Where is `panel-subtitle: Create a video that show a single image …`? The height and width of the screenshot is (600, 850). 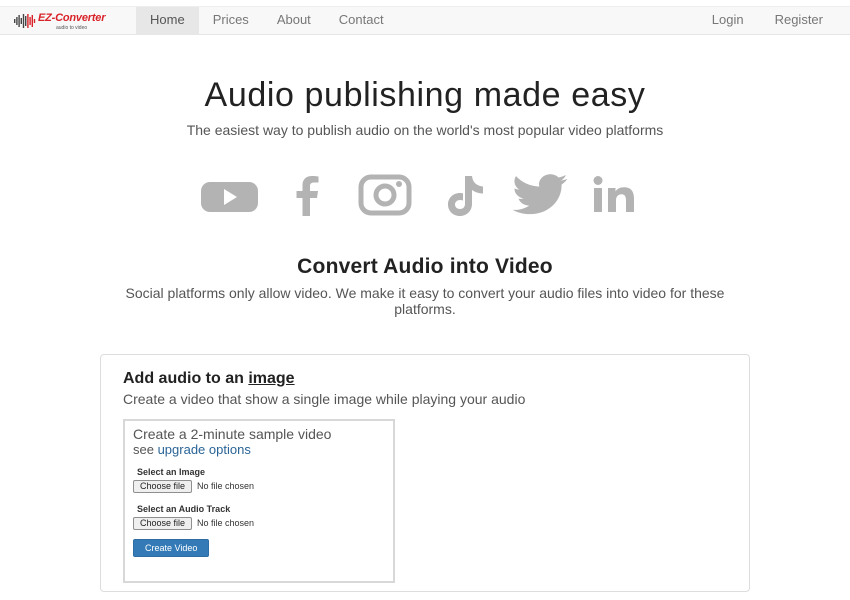
panel-subtitle: Create a video that show a single image … is located at coordinates (324, 399).